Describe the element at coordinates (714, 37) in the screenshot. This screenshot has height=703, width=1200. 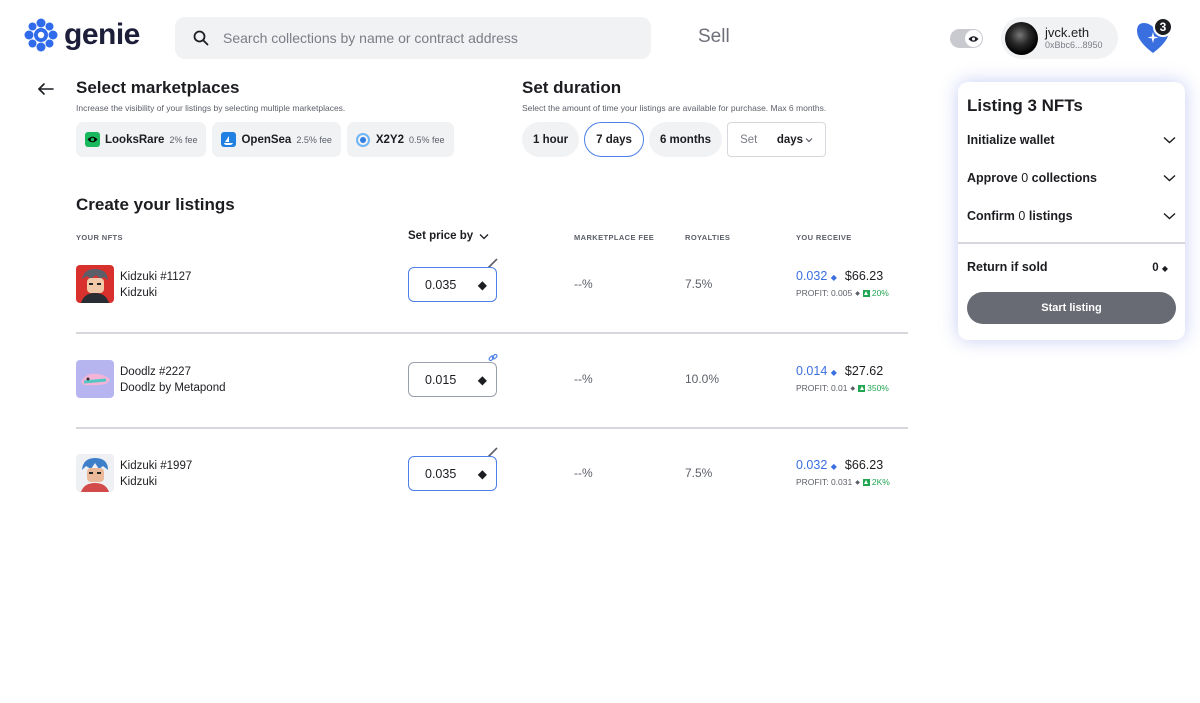
I see `nav-sell: Sell` at that location.